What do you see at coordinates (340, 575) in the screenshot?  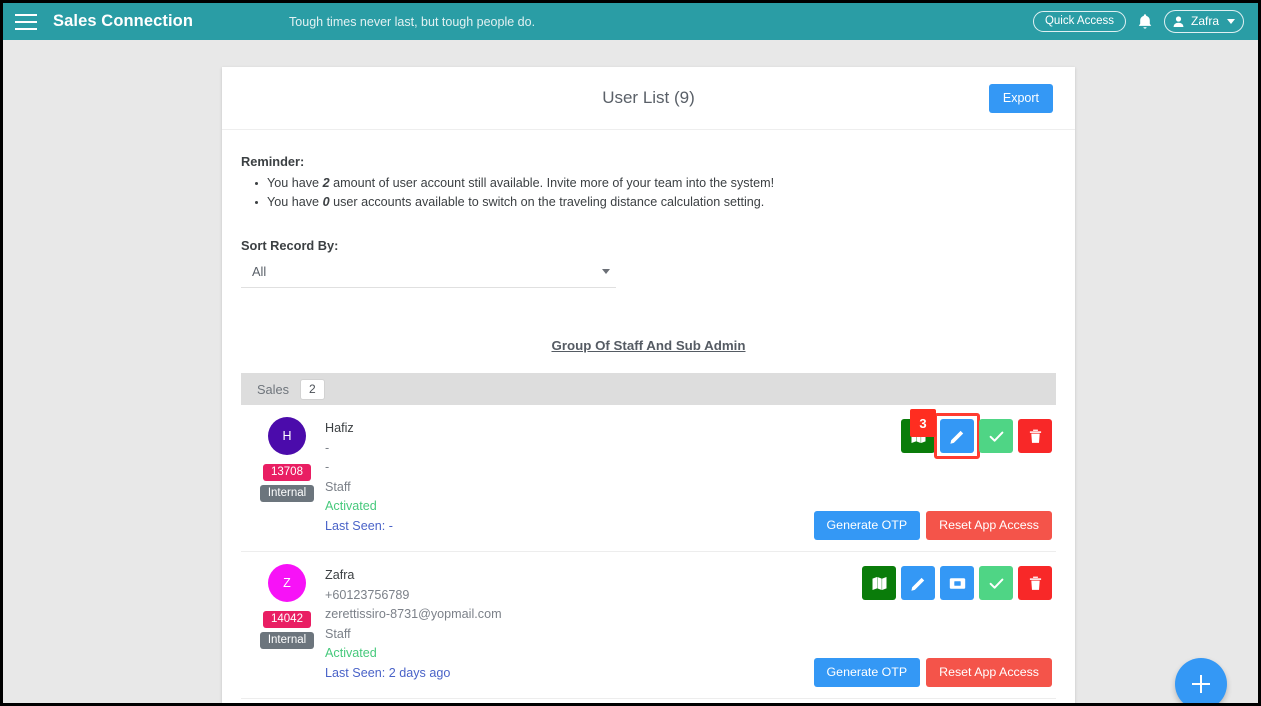 I see `user-name: Zafra` at bounding box center [340, 575].